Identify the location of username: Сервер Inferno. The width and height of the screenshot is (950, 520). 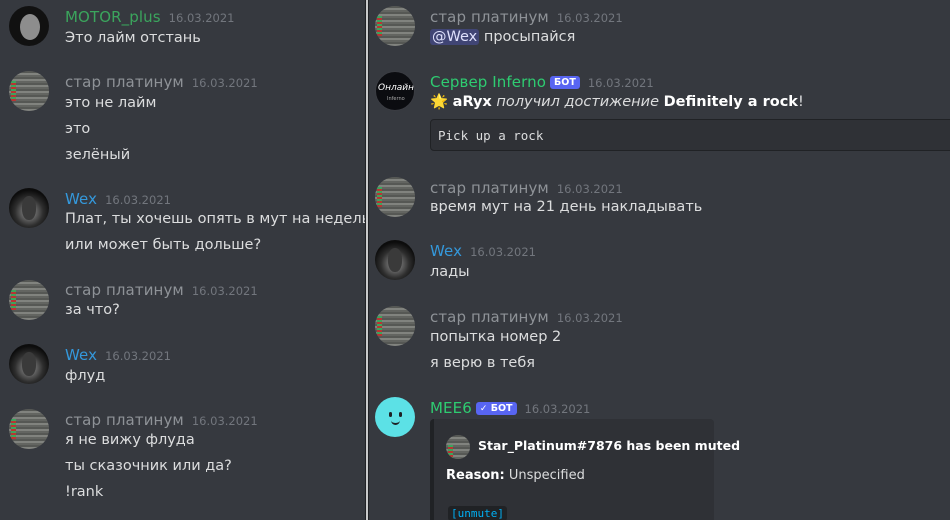
(488, 82).